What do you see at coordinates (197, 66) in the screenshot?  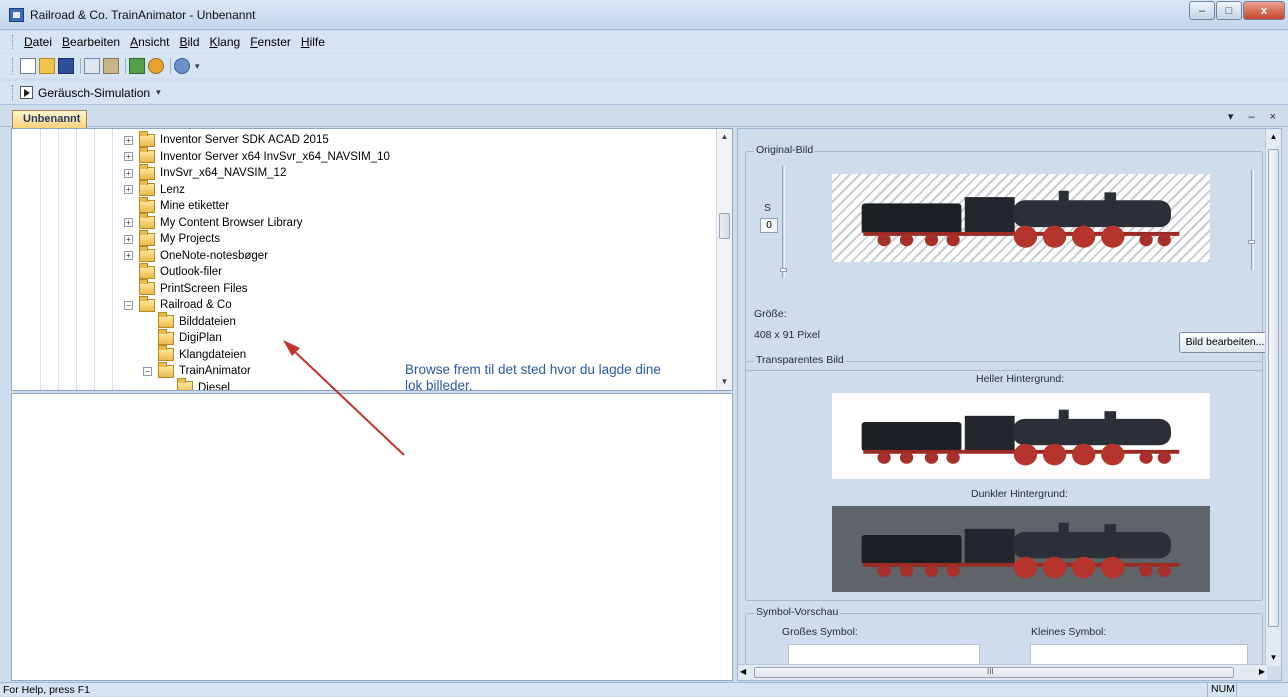 I see `toolbar-overflow-icon: ▾` at bounding box center [197, 66].